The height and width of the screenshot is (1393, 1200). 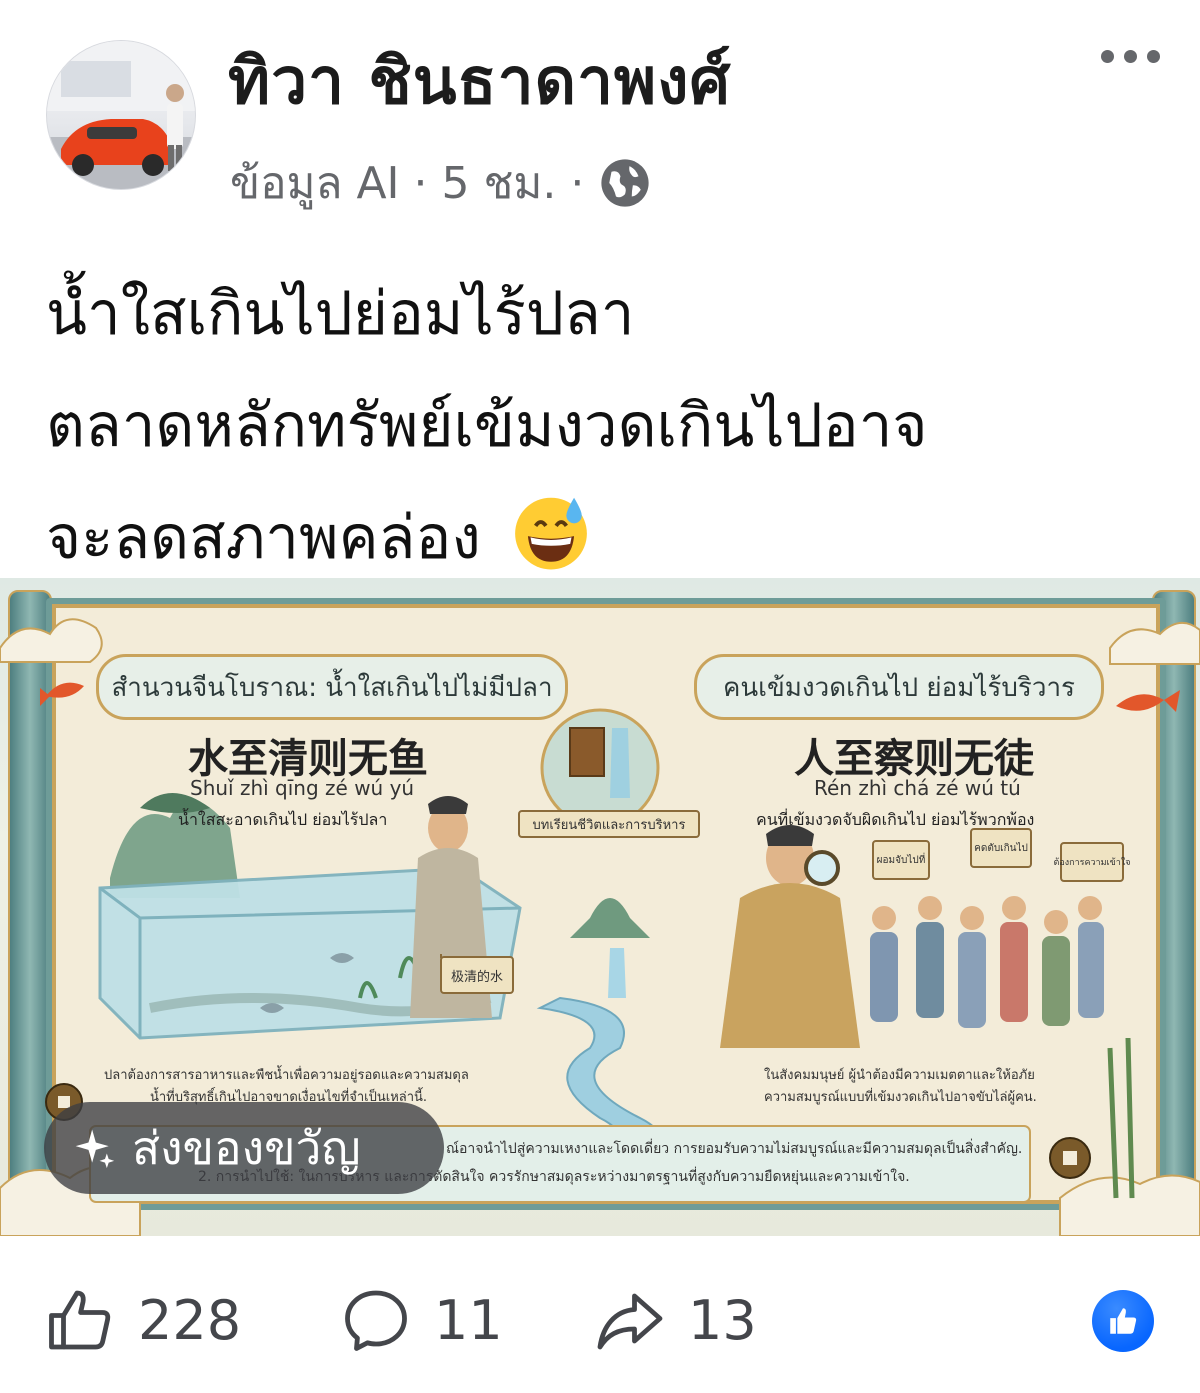 What do you see at coordinates (899, 687) in the screenshot?
I see `right-banner: คนเข้มงวดเกินไป ย่อมไร้บริวาร` at bounding box center [899, 687].